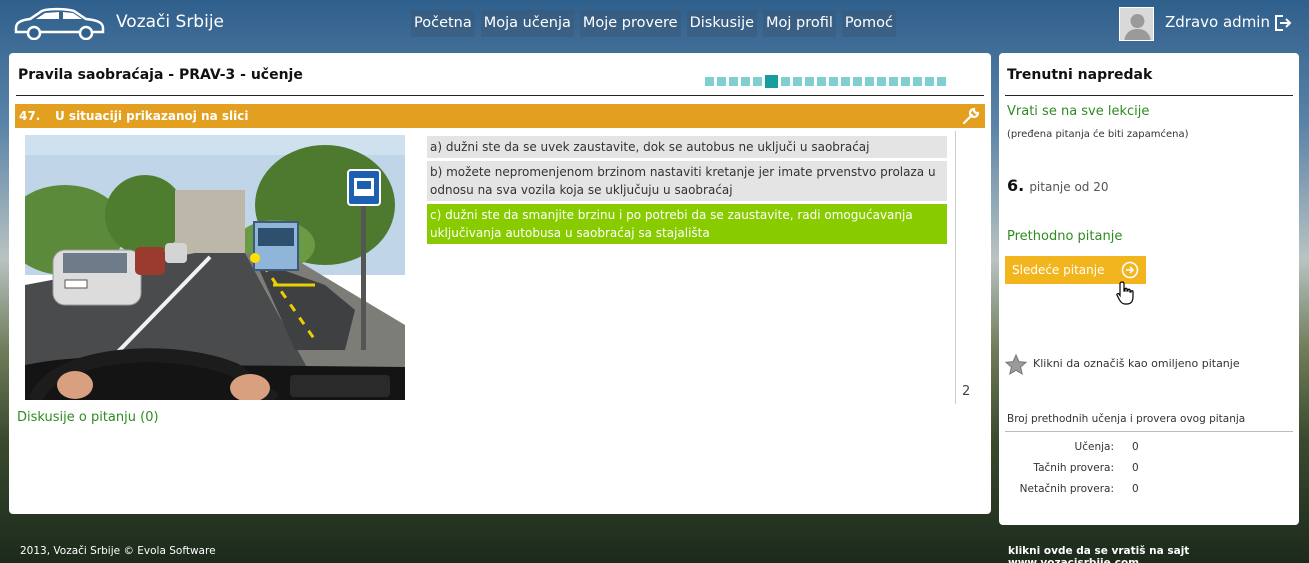 The height and width of the screenshot is (563, 1309). What do you see at coordinates (1064, 236) in the screenshot?
I see `previous-question-link: Prethodno pitanje` at bounding box center [1064, 236].